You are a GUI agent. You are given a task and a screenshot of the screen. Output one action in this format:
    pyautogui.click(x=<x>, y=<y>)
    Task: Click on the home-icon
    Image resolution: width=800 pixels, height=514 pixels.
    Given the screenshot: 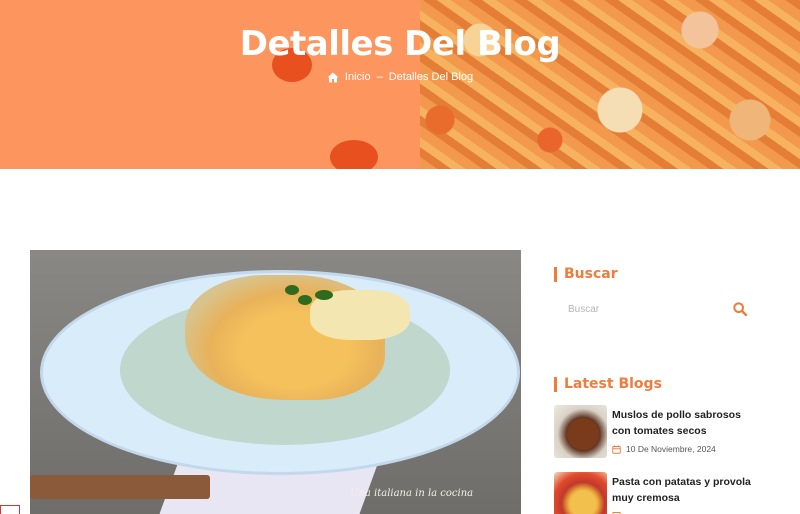 What is the action you would take?
    pyautogui.click(x=333, y=77)
    